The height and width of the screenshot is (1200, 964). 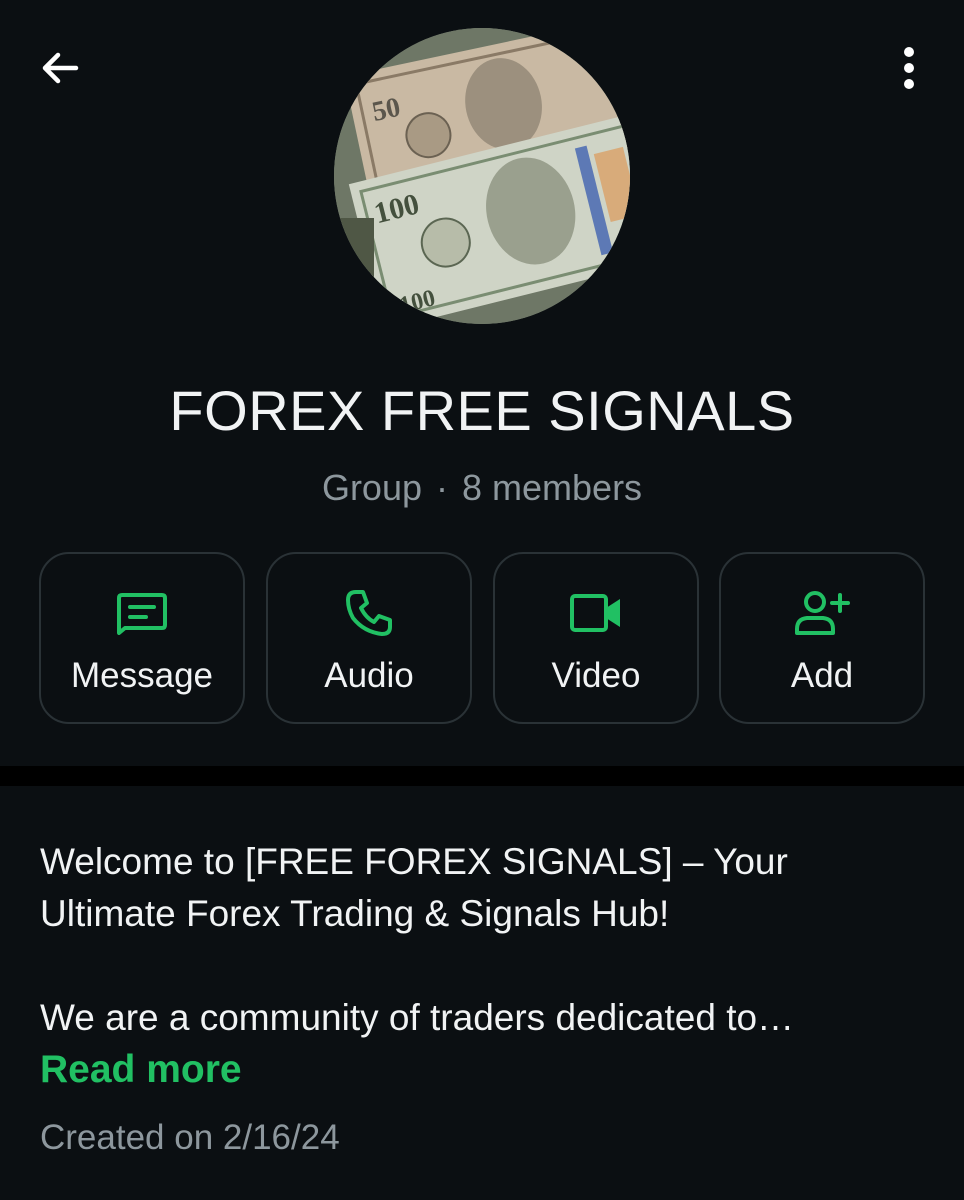 What do you see at coordinates (190, 1137) in the screenshot?
I see `created-date: Created on 2/16/24` at bounding box center [190, 1137].